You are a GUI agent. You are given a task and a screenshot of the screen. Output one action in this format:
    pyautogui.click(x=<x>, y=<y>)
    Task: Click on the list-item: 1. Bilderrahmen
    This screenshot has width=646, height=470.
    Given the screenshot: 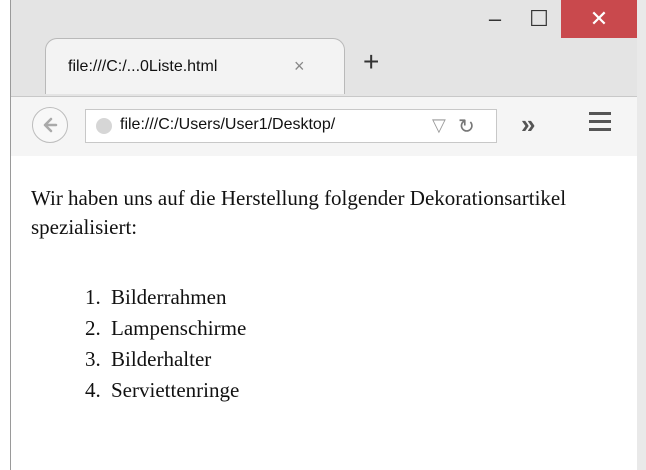 What is the action you would take?
    pyautogui.click(x=128, y=297)
    